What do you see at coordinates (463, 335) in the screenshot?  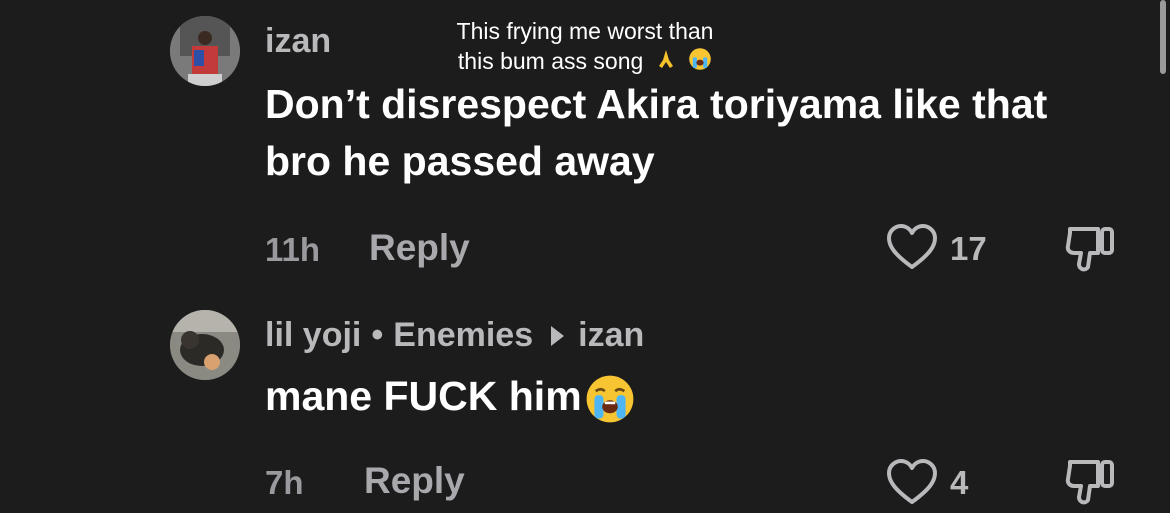 I see `relationship-tag: Enemies` at bounding box center [463, 335].